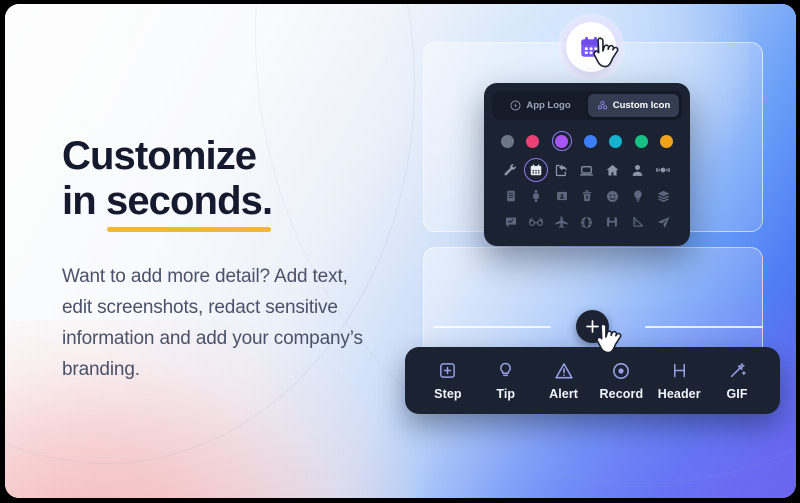  I want to click on plus-icon, so click(592, 326).